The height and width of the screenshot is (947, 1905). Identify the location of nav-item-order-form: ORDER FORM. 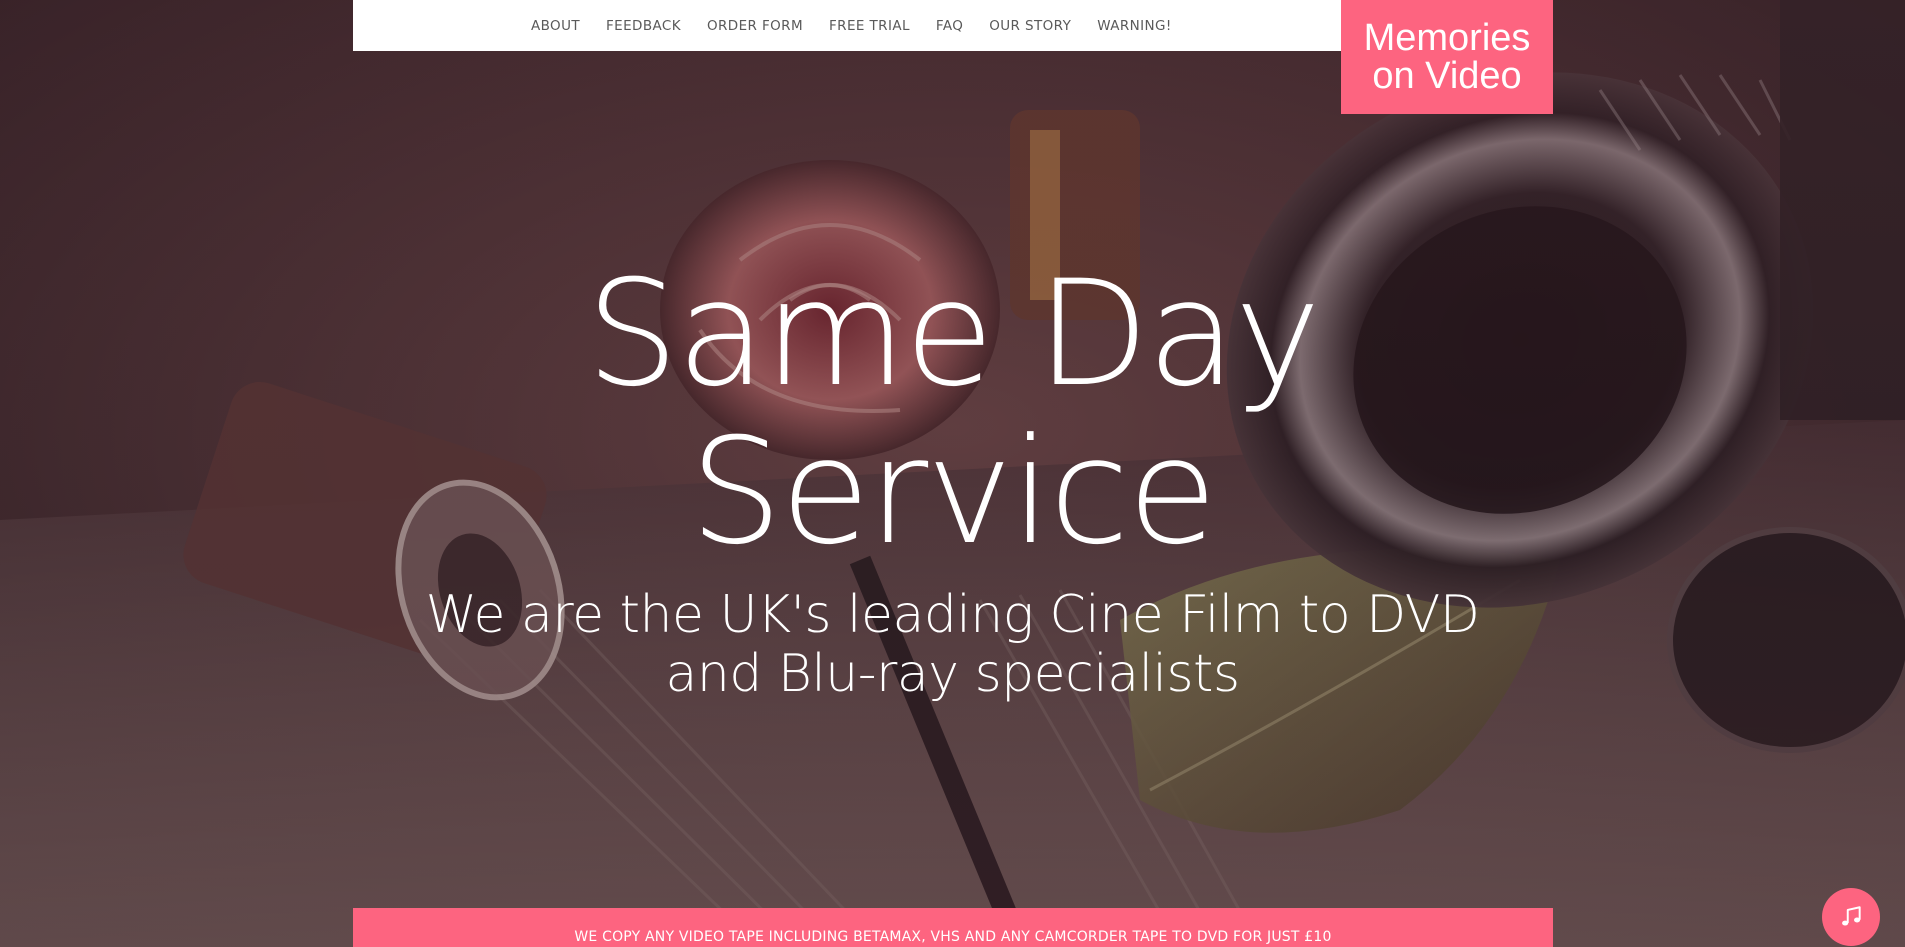
(755, 26).